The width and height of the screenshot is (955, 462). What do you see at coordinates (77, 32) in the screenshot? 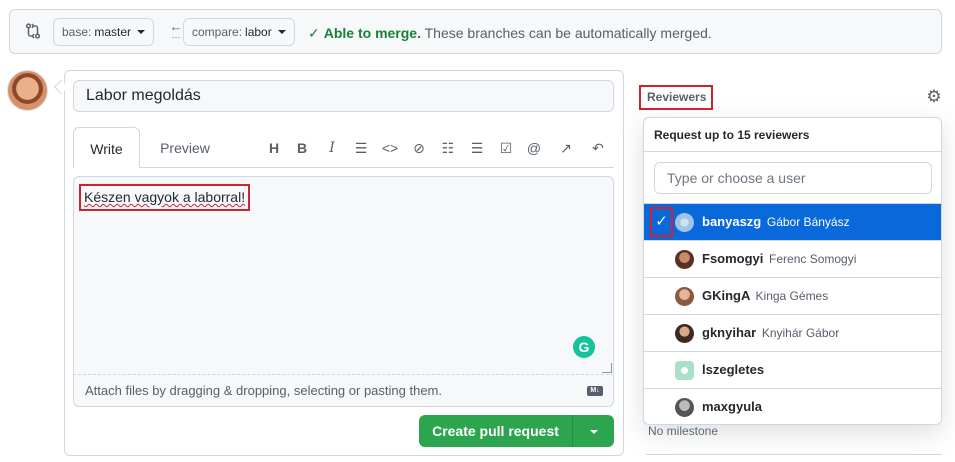
I see `base-label: base:` at bounding box center [77, 32].